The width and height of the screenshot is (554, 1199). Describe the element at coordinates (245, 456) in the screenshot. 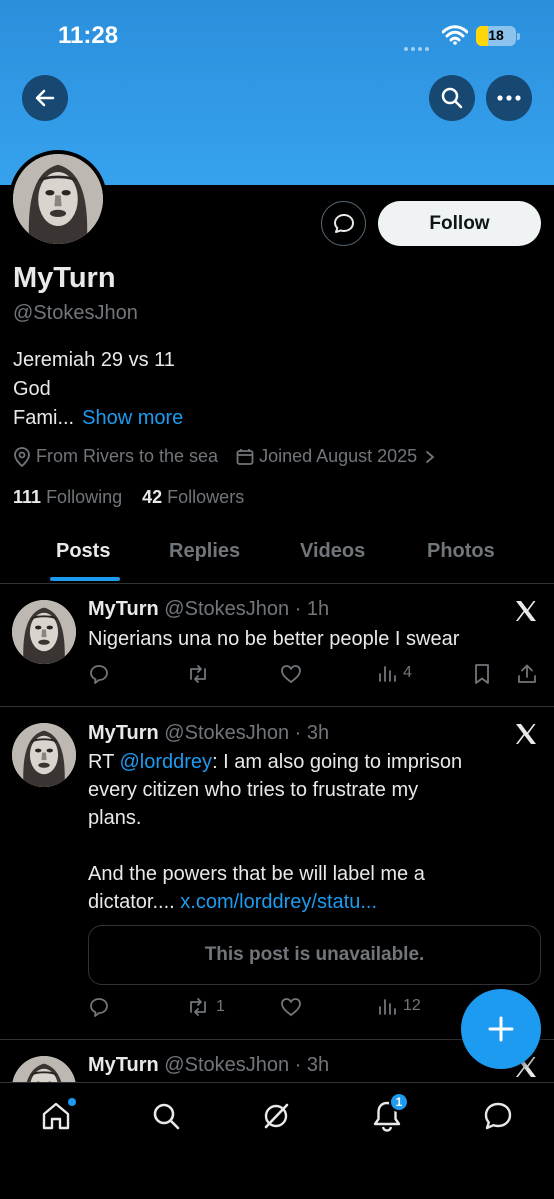

I see `calendar-icon` at that location.